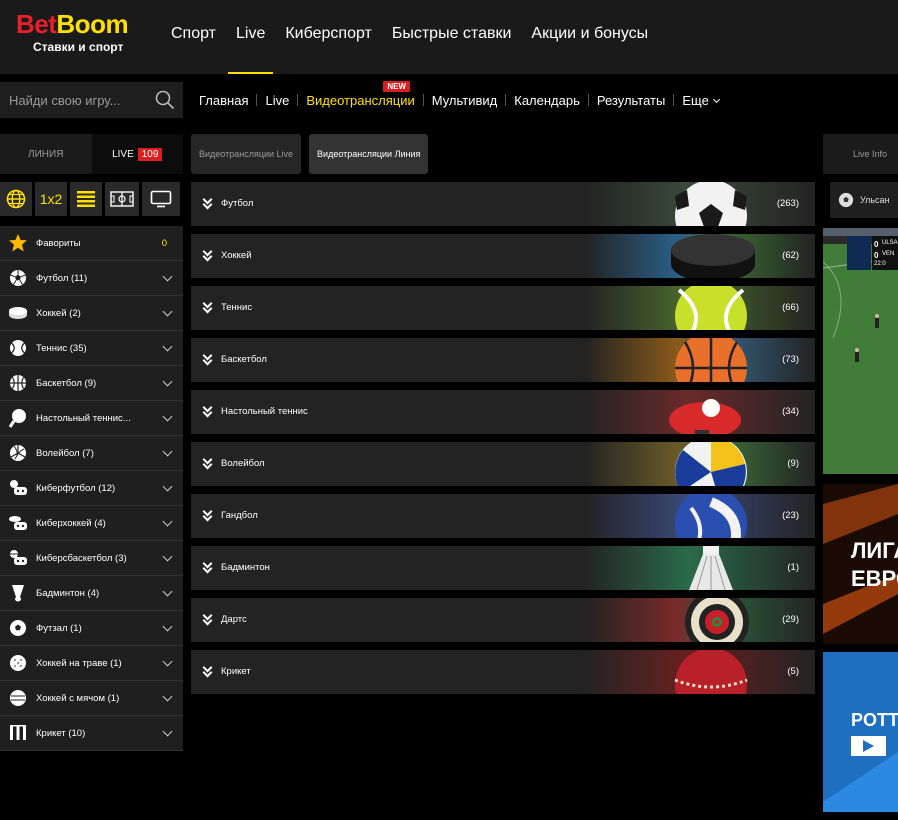 This screenshot has width=898, height=820. Describe the element at coordinates (465, 100) in the screenshot. I see `sub-nav-multiview: Мультивид` at that location.